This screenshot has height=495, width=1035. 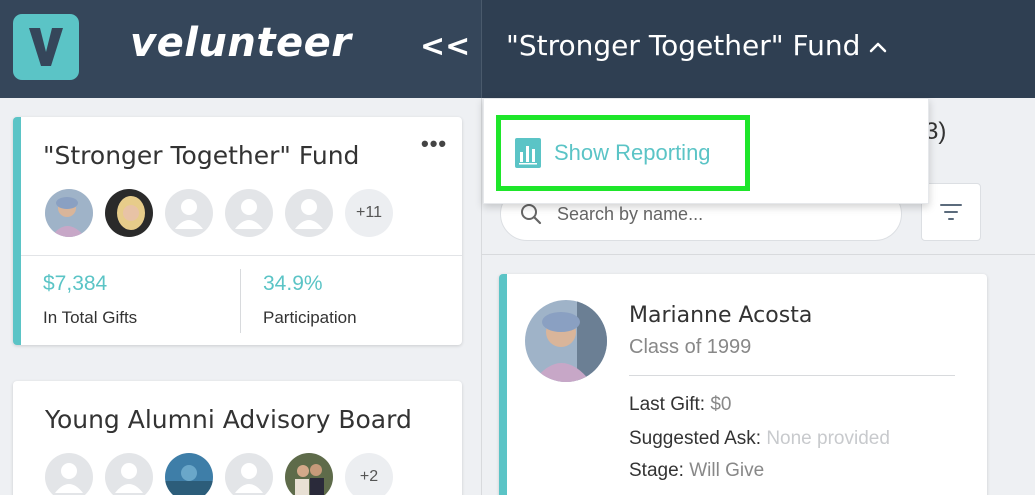 I want to click on bar-chart-icon, so click(x=528, y=153).